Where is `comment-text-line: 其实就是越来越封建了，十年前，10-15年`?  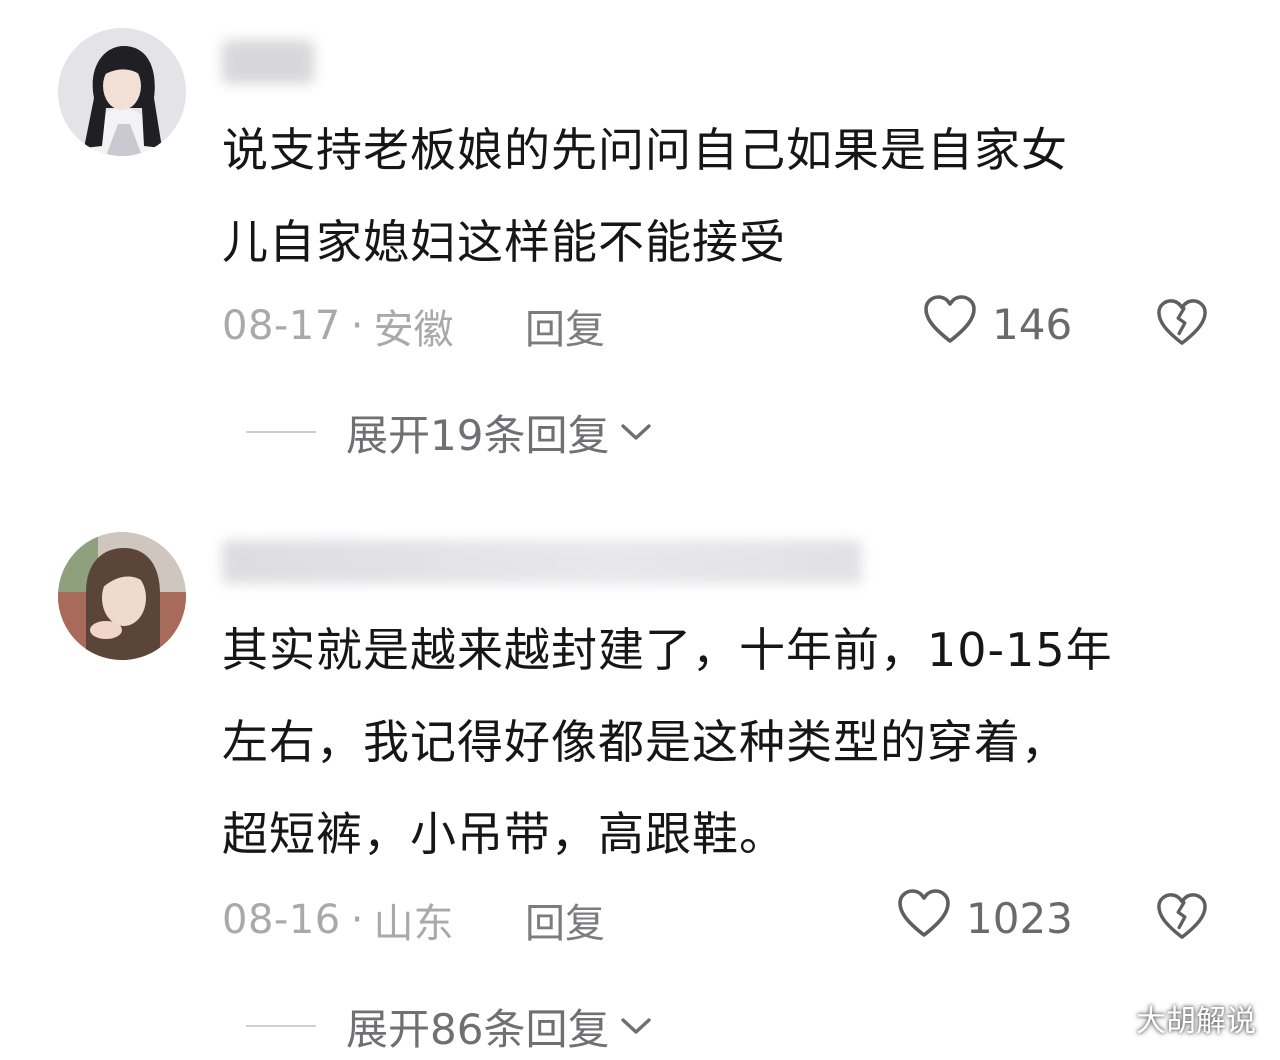 comment-text-line: 其实就是越来越封建了，十年前，10-15年 is located at coordinates (667, 650).